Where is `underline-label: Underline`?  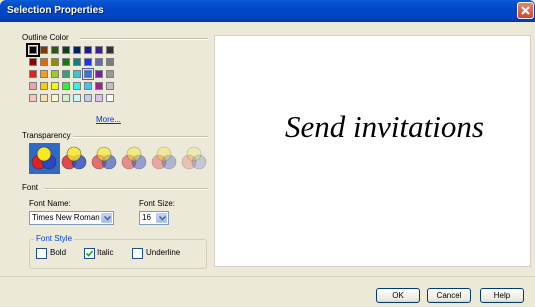 underline-label: Underline is located at coordinates (163, 252).